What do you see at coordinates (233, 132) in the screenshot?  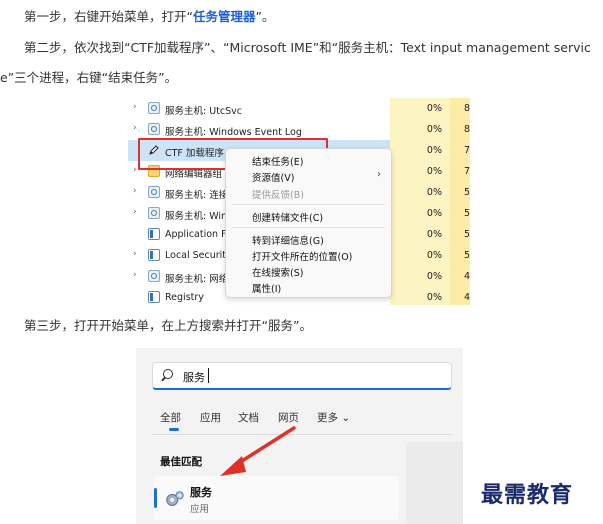 I see `process-name: 服务主机: Windows Event Log` at bounding box center [233, 132].